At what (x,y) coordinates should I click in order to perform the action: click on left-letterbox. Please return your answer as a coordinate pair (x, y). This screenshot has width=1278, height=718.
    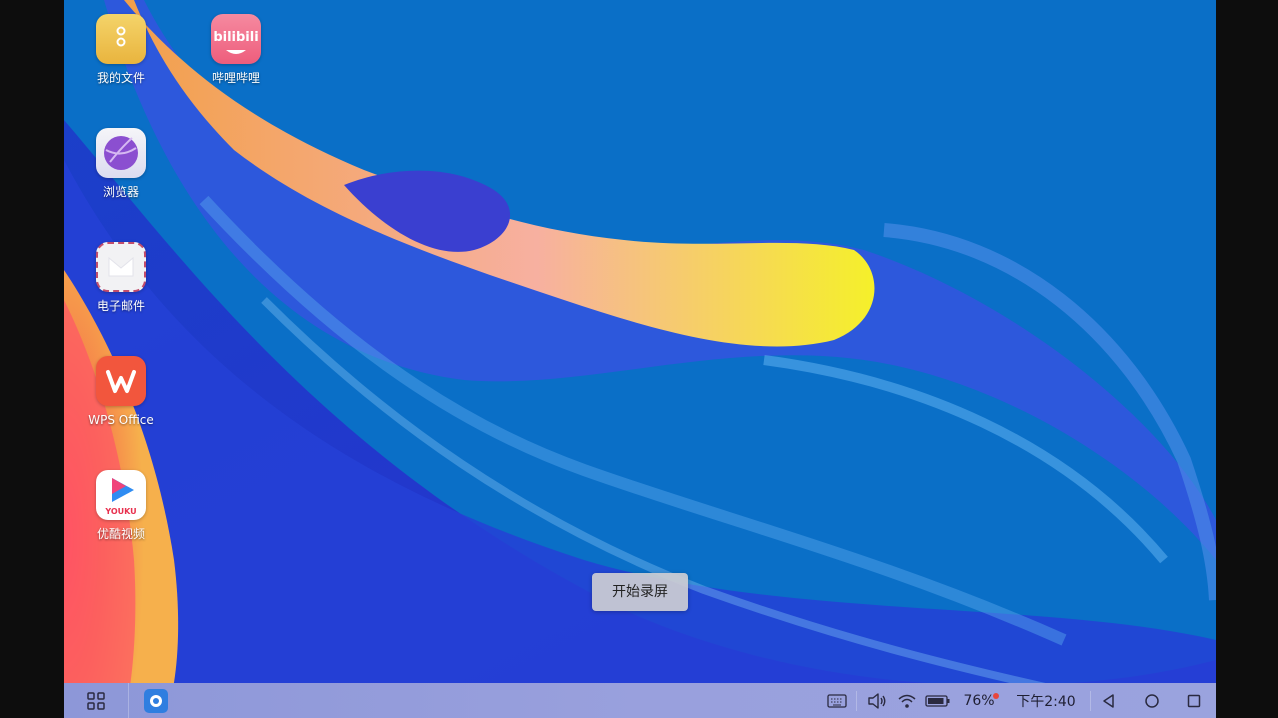
    Looking at the image, I should click on (32, 359).